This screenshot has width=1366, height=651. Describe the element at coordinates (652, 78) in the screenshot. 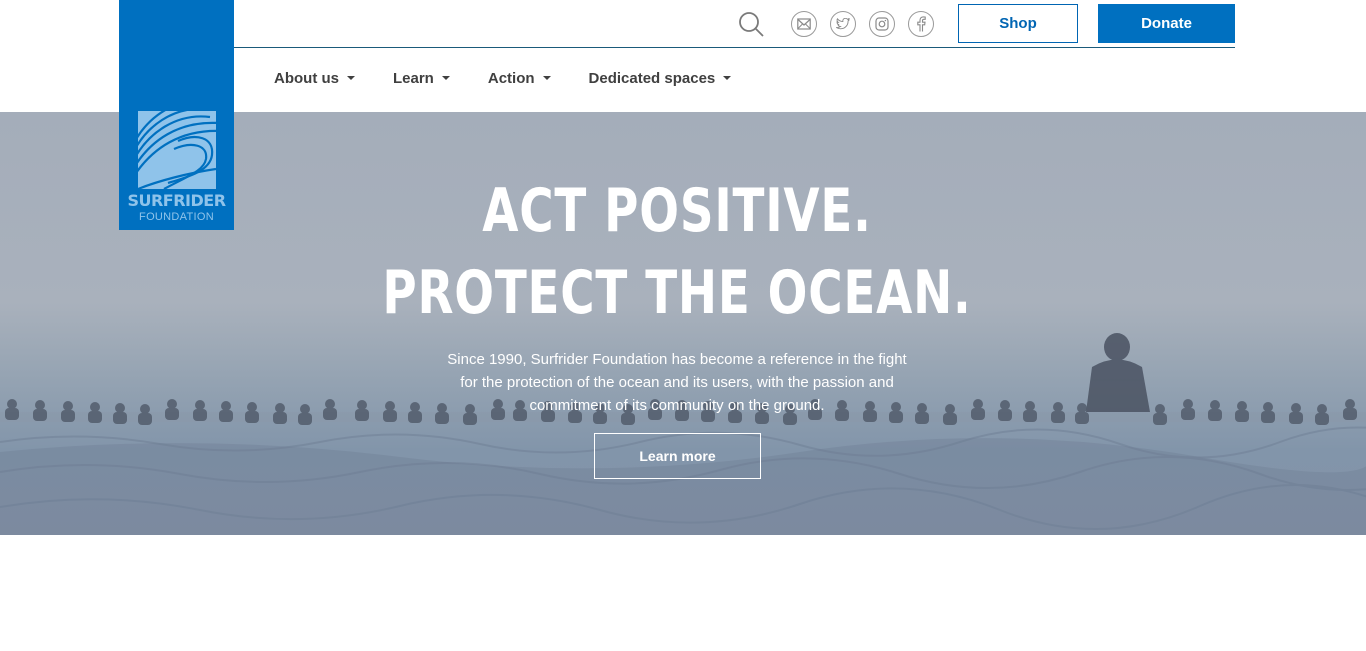

I see `nav-item-label: Dedicated spaces` at that location.